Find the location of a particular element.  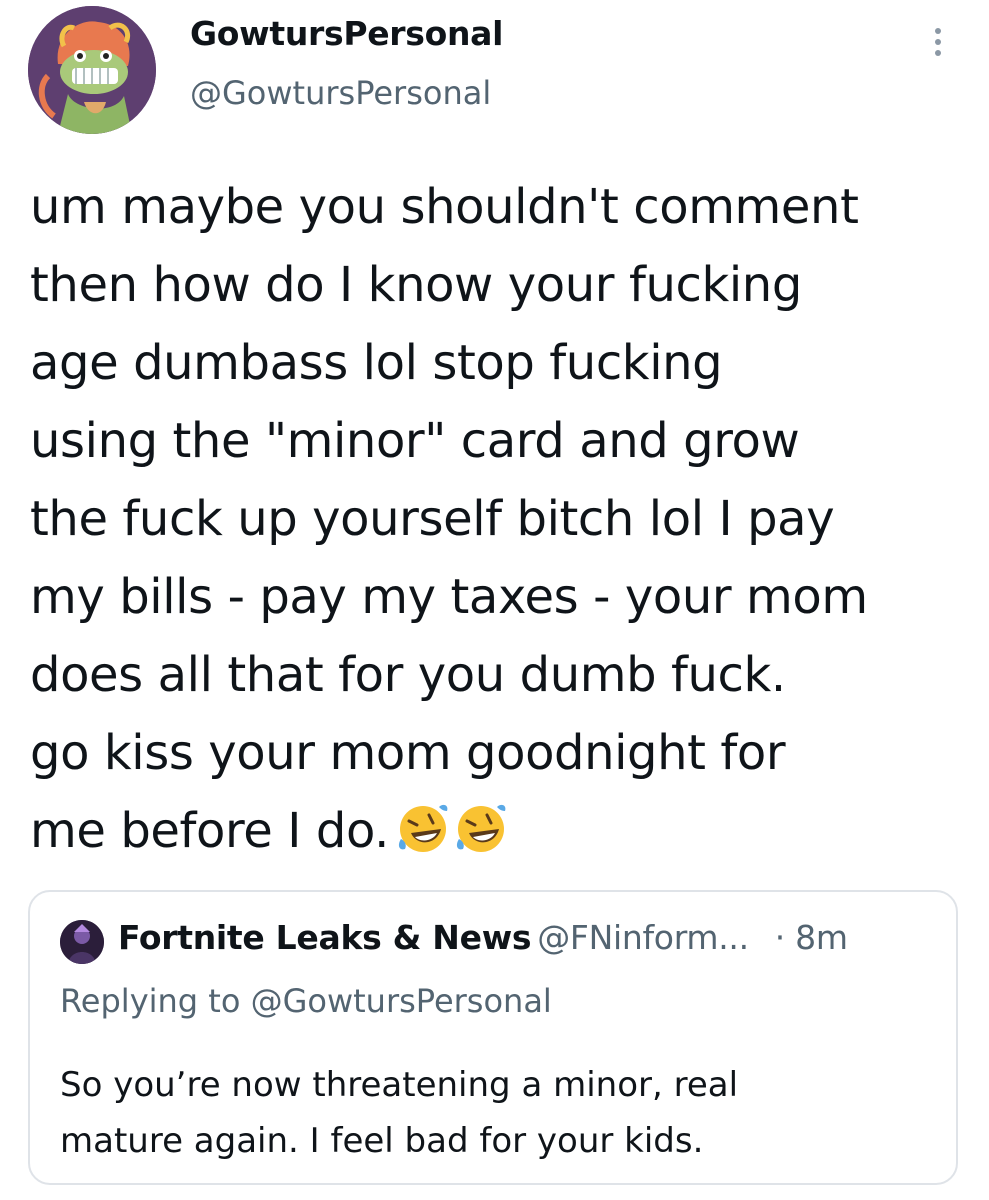

fortnite-avatar-icon is located at coordinates (82, 942).